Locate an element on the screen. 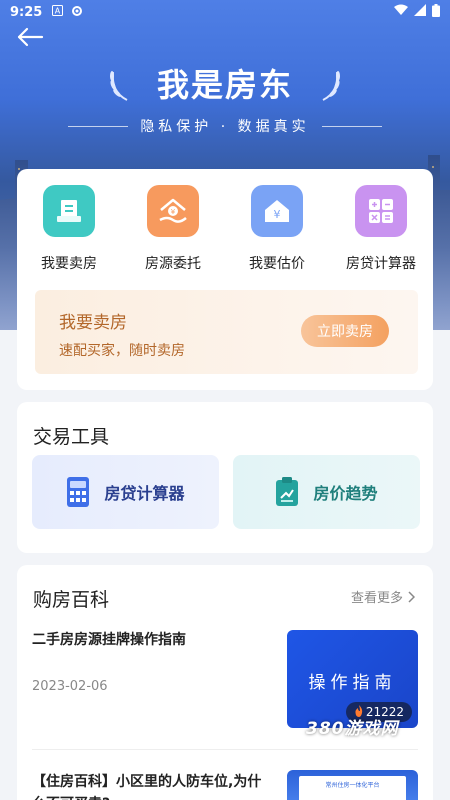 The height and width of the screenshot is (800, 450). house-wiki-title: 购房百科 is located at coordinates (71, 600).